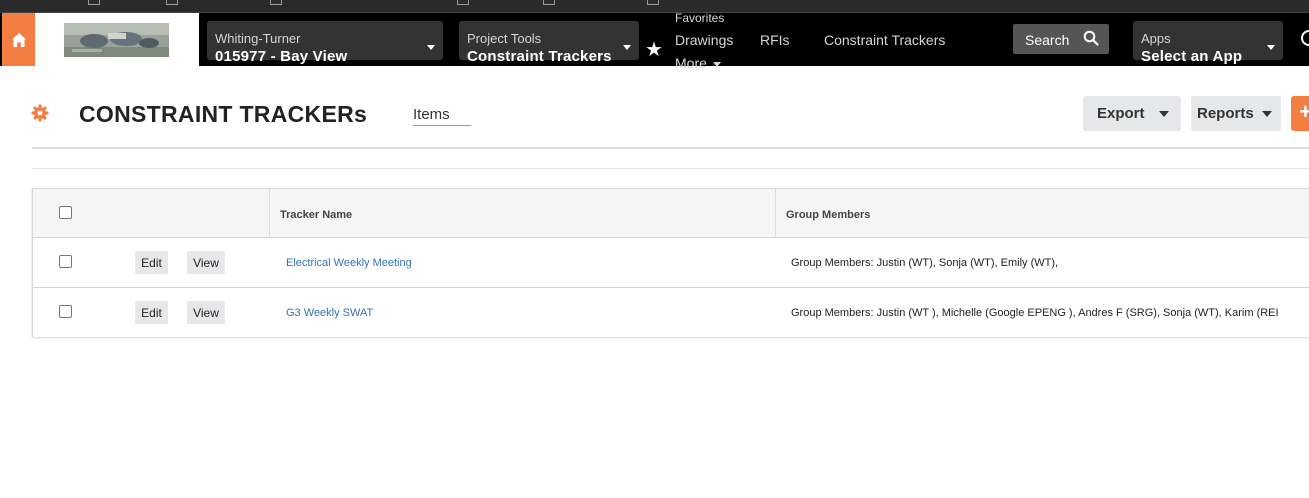 The image size is (1309, 498). I want to click on table-header: Tracker Name Group Members, so click(671, 213).